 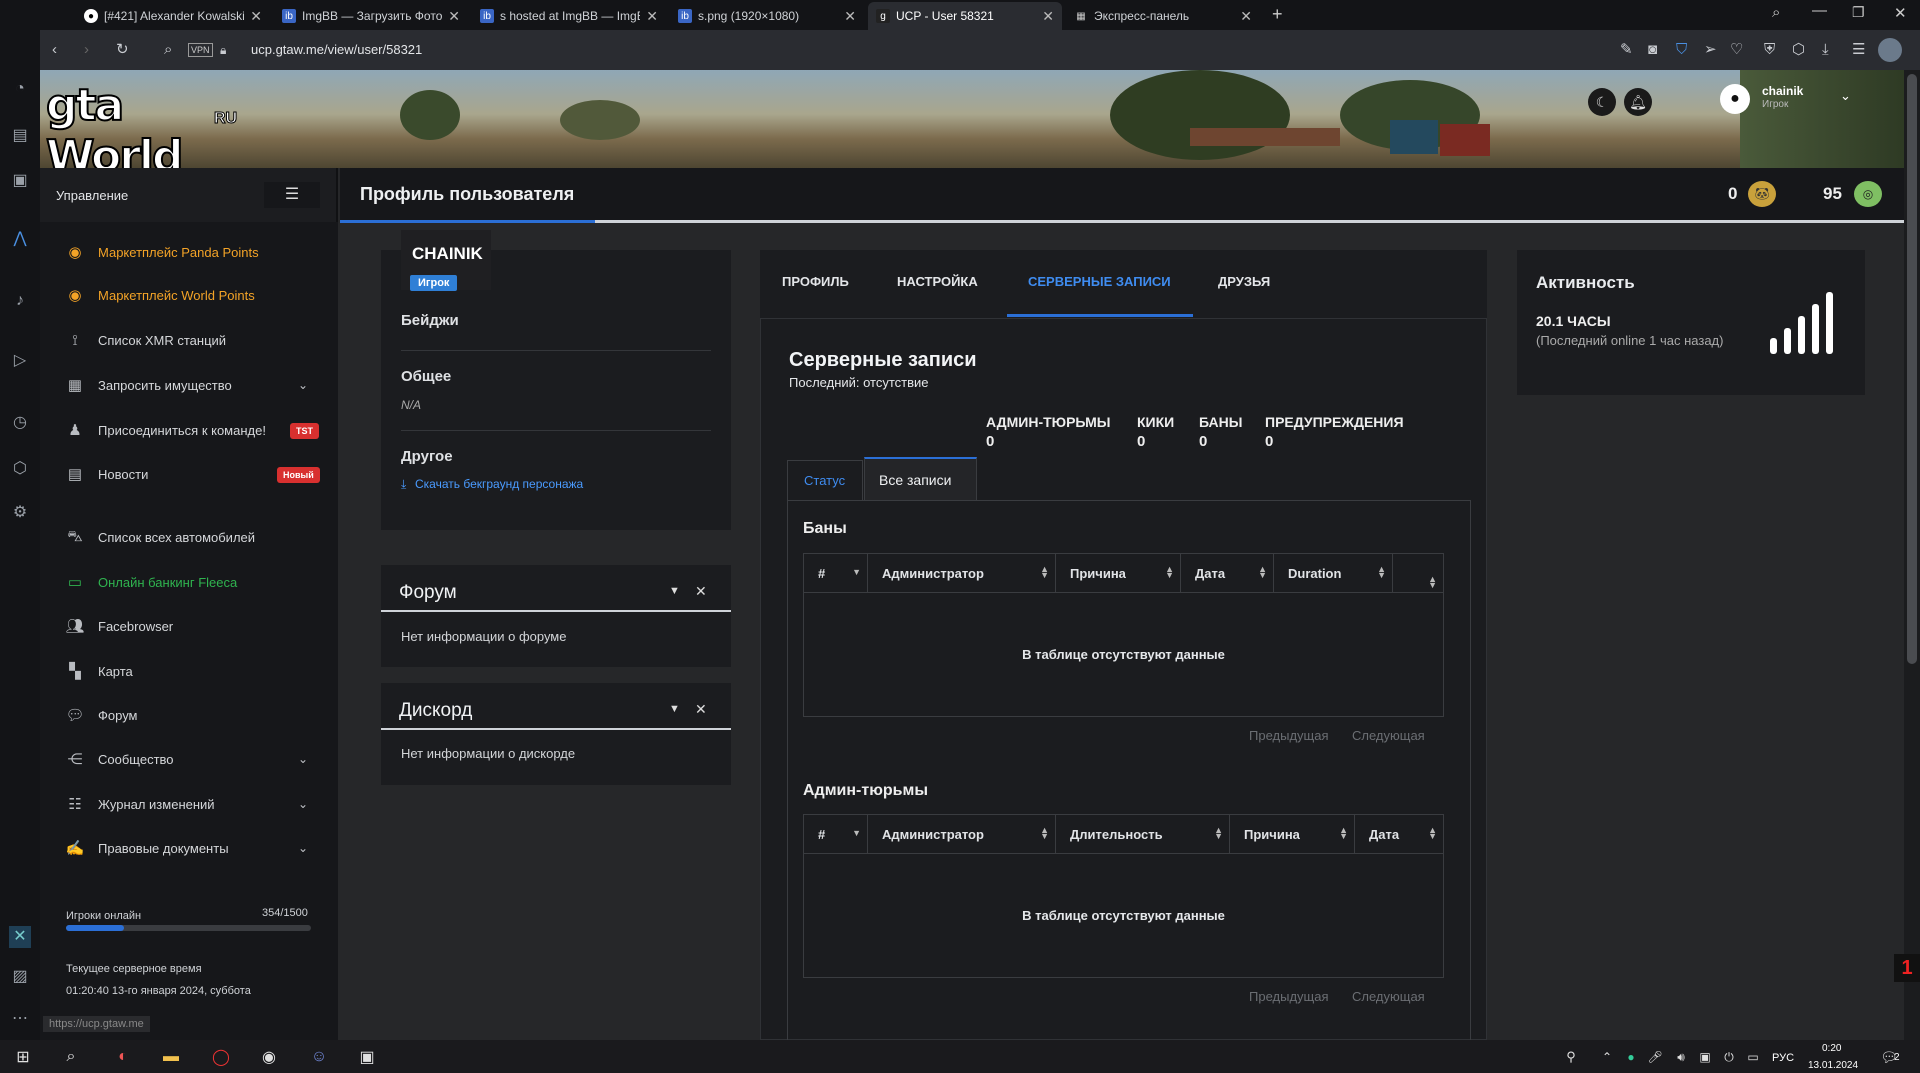 What do you see at coordinates (1571, 1057) in the screenshot?
I see `people-icon: ⚲` at bounding box center [1571, 1057].